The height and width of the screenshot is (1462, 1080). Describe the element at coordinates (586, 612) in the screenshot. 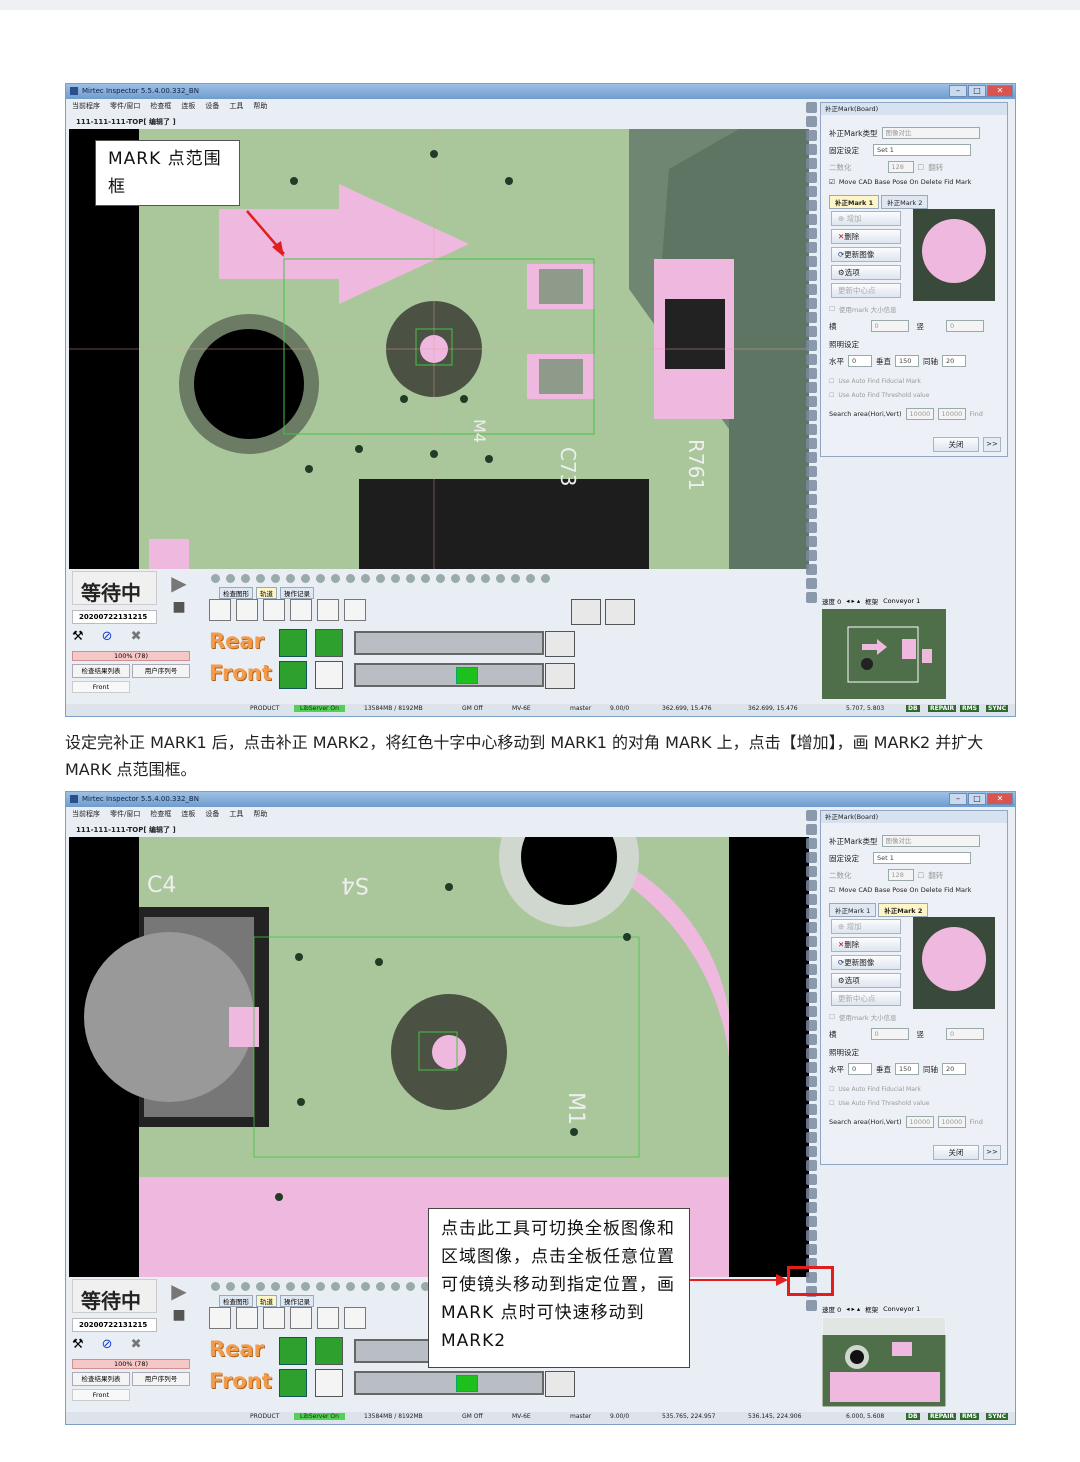

I see `arrow-right-button` at that location.